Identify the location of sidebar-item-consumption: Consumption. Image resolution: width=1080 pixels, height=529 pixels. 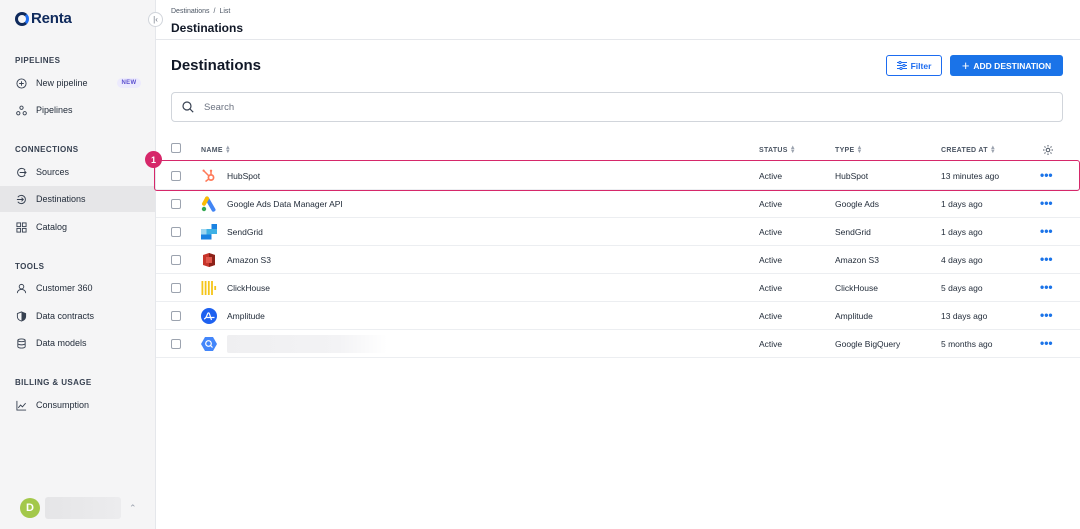
(77, 405).